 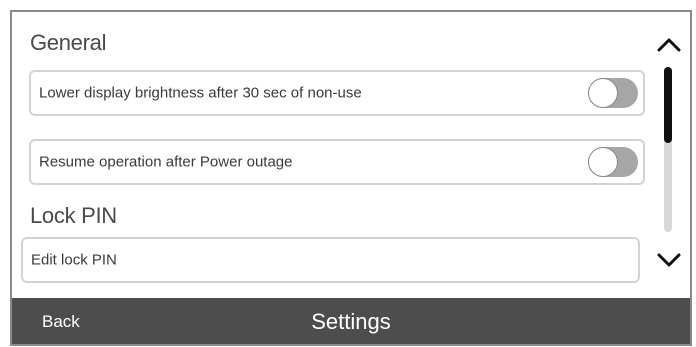 I want to click on section-title-lock-pin: Lock PIN, so click(x=73, y=215).